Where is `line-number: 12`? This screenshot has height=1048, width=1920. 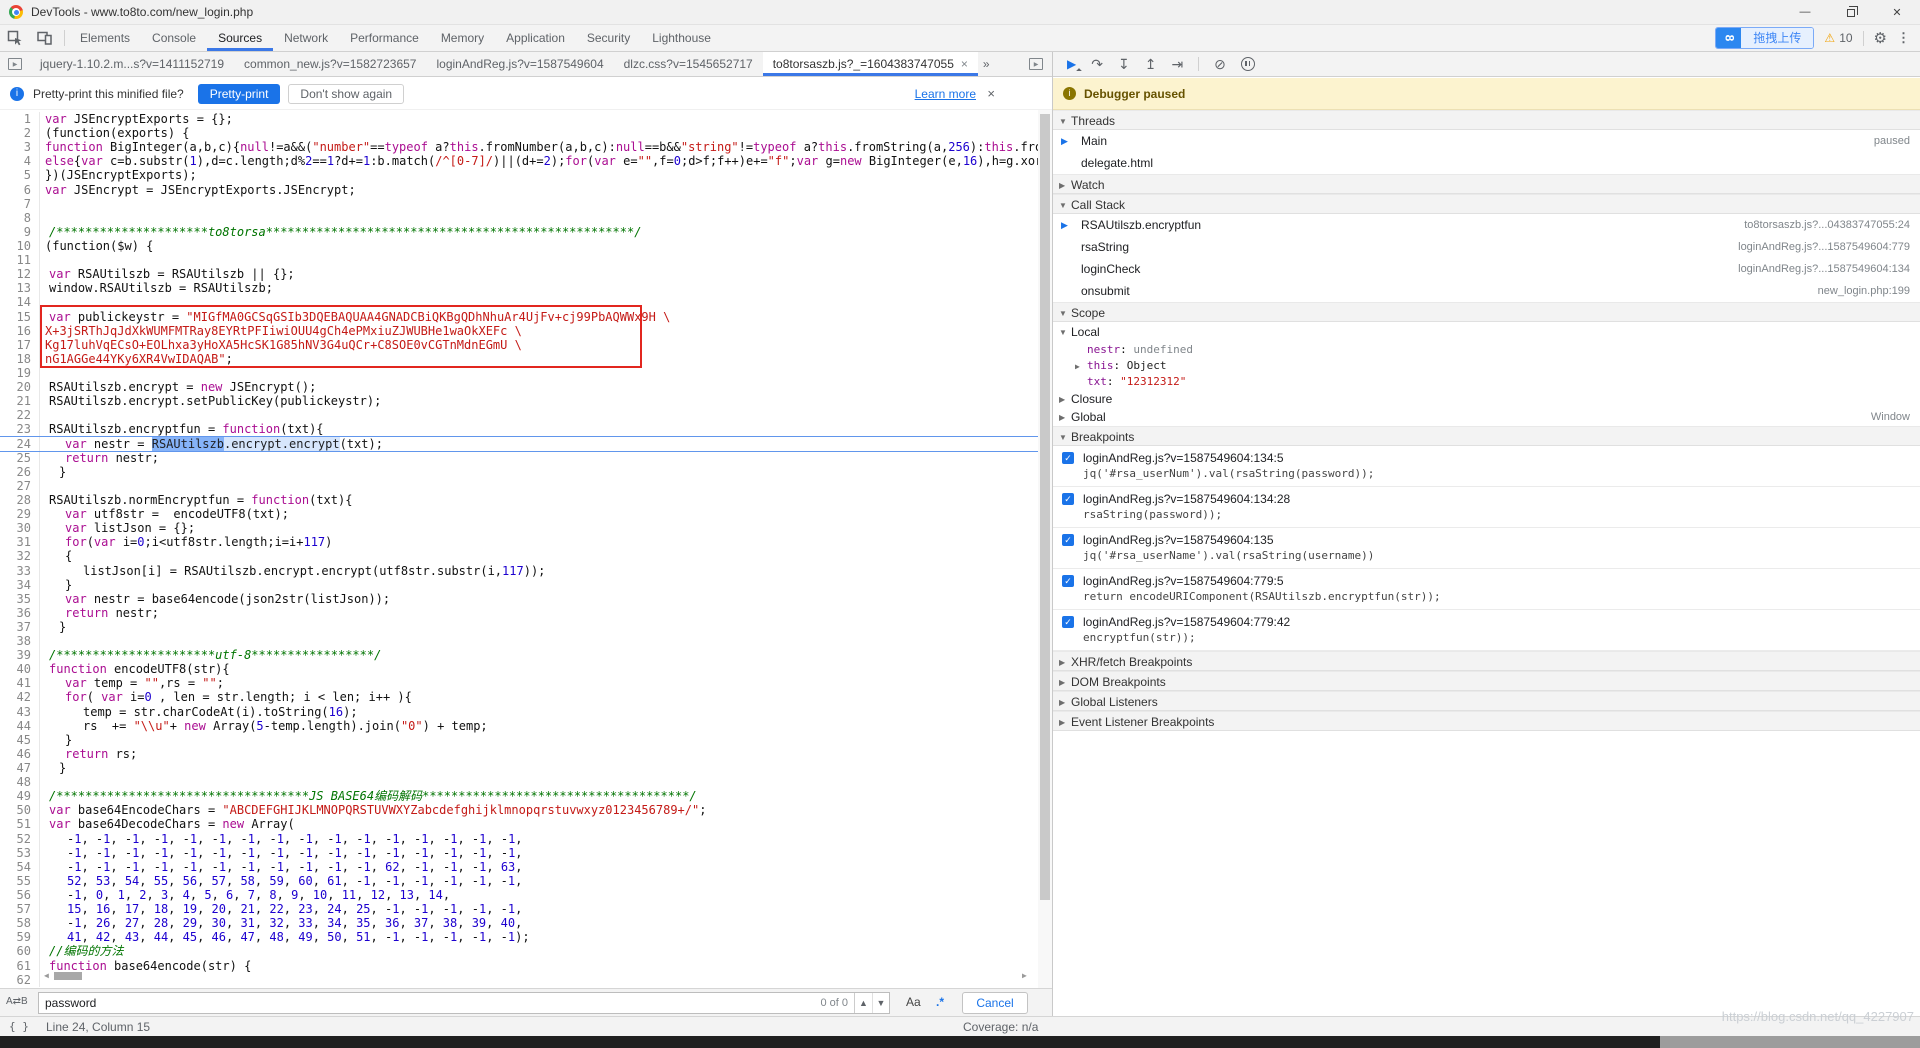
line-number: 12 is located at coordinates (20, 274).